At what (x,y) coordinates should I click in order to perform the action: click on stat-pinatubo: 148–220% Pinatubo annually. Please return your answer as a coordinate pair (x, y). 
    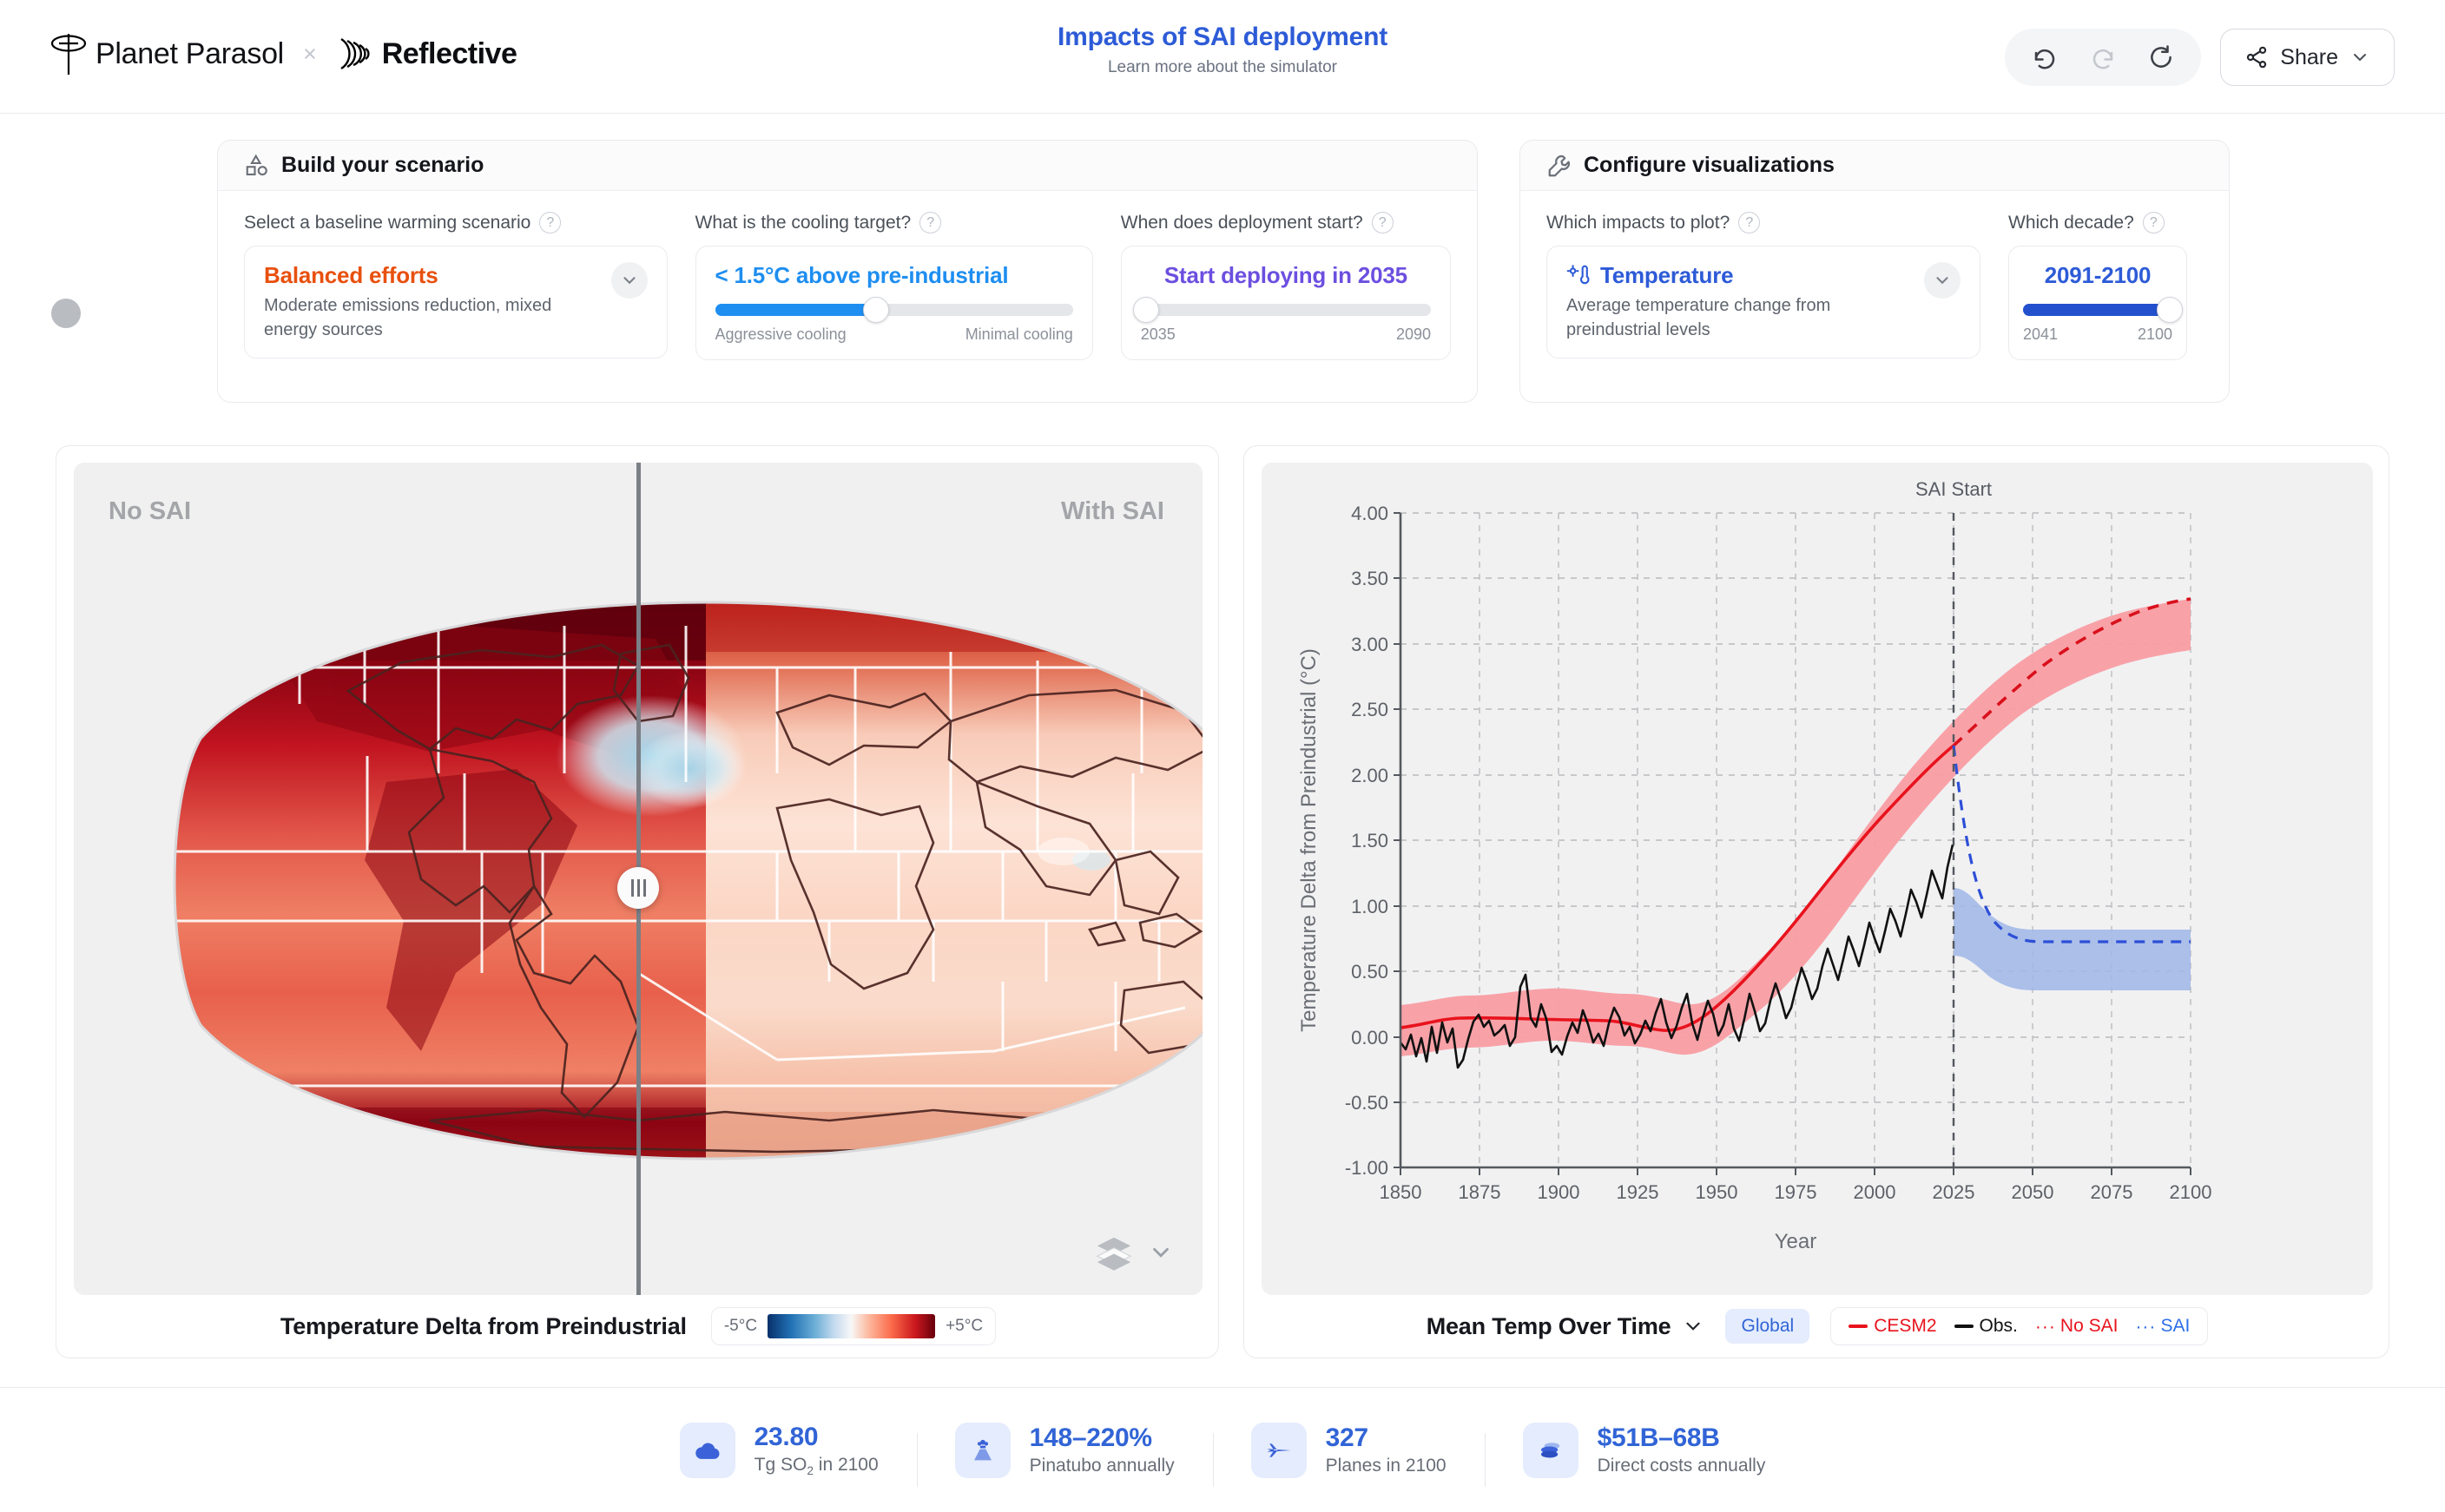
    Looking at the image, I should click on (1064, 1454).